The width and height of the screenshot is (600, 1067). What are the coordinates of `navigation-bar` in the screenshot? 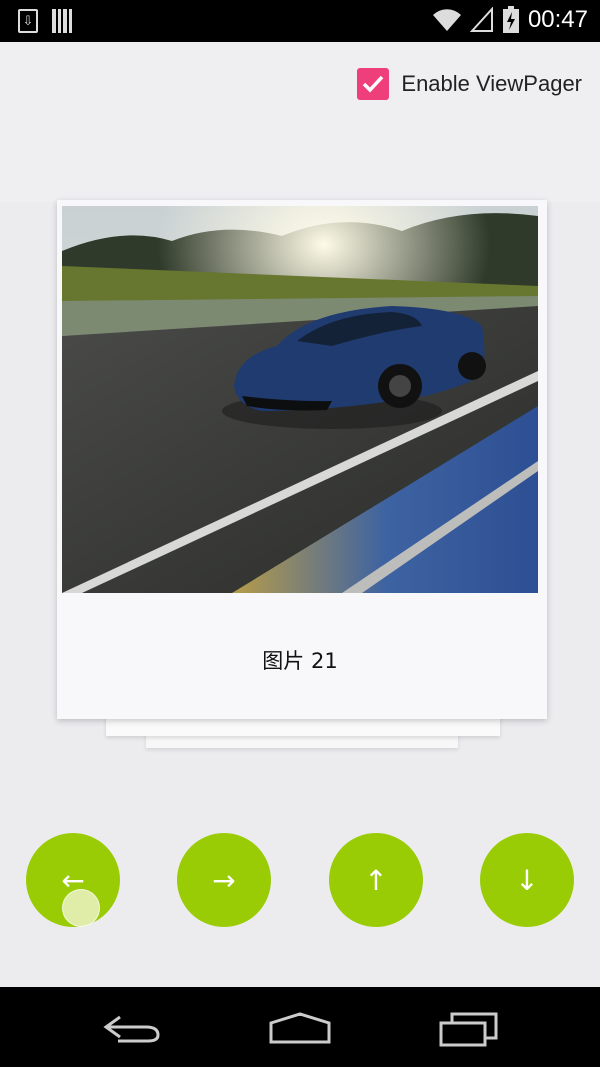 It's located at (300, 1027).